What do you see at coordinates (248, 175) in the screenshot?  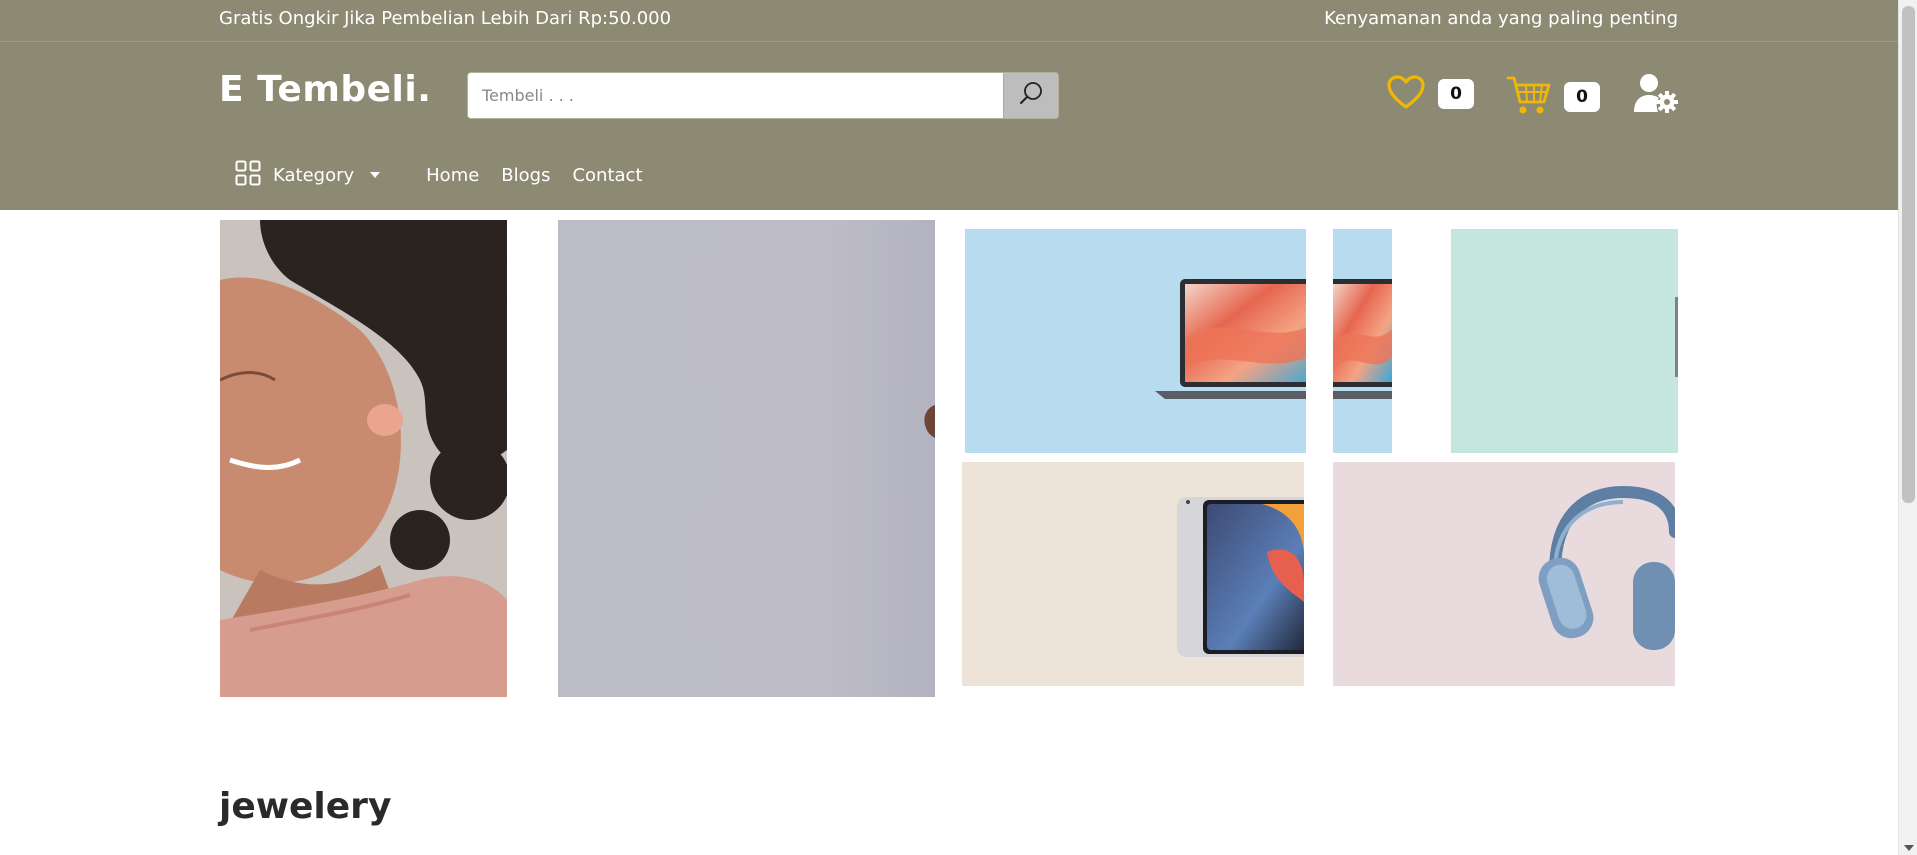 I see `grid-icon` at bounding box center [248, 175].